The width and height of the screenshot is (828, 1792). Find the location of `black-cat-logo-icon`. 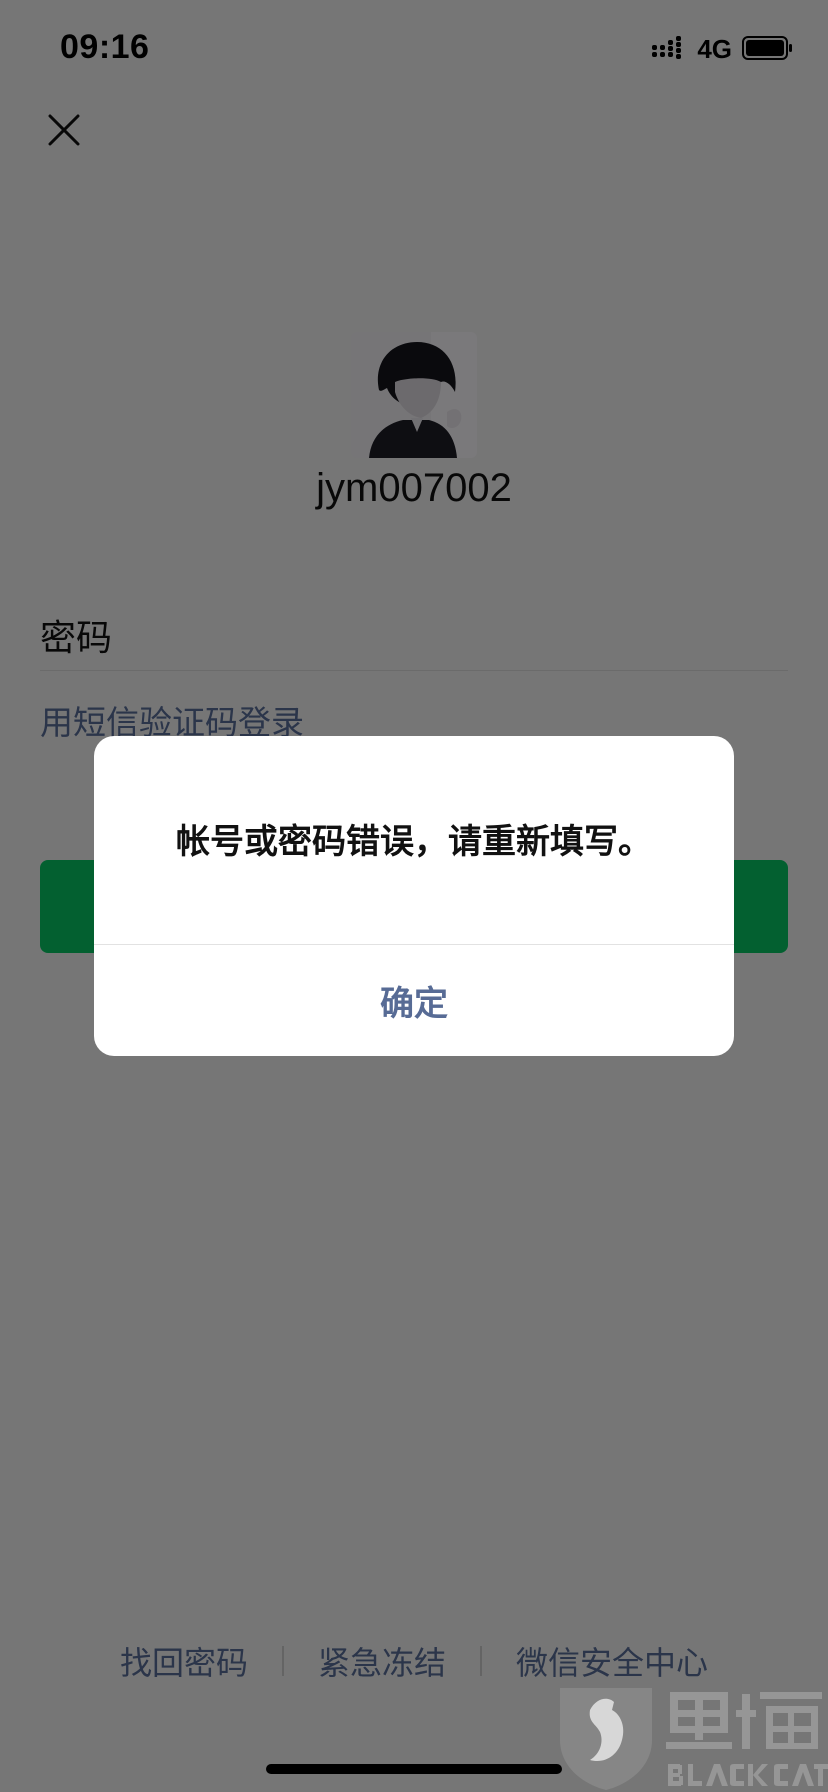

black-cat-logo-icon is located at coordinates (694, 1739).